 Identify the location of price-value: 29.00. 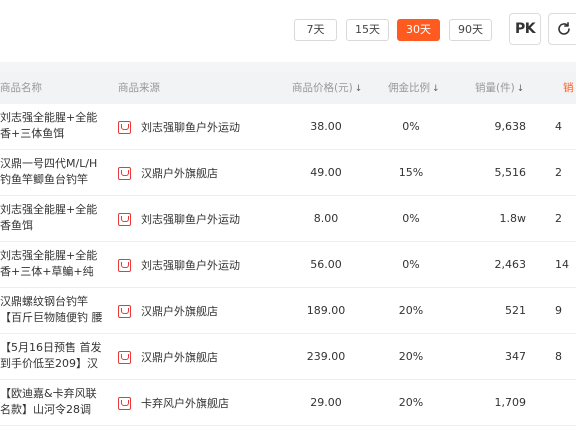
(326, 402).